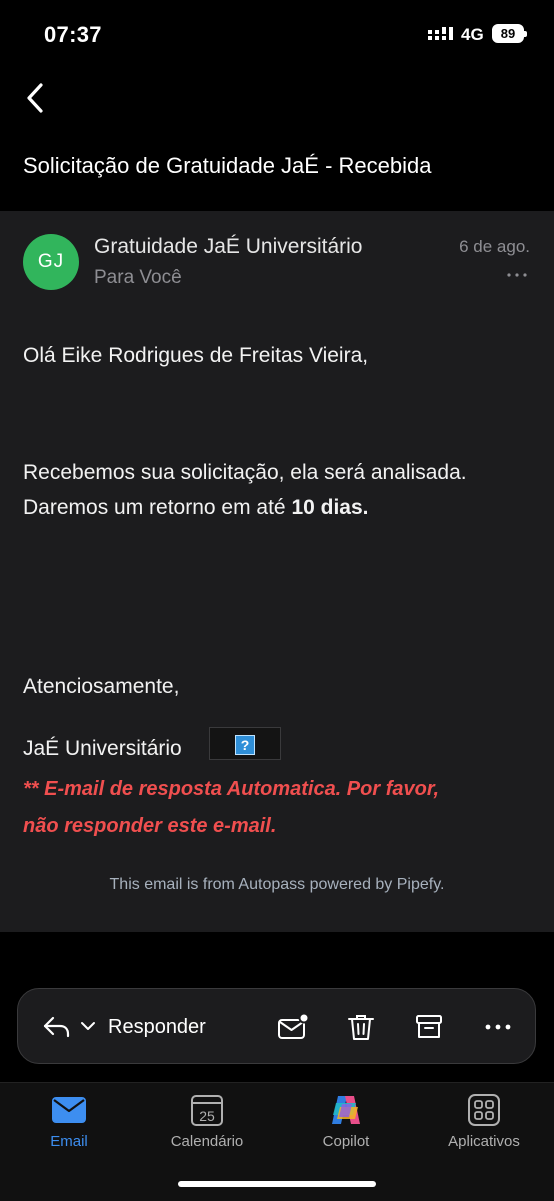 The height and width of the screenshot is (1201, 554). I want to click on email-subject: Solicitação de Gratuidade JaÉ - Recebida, so click(227, 165).